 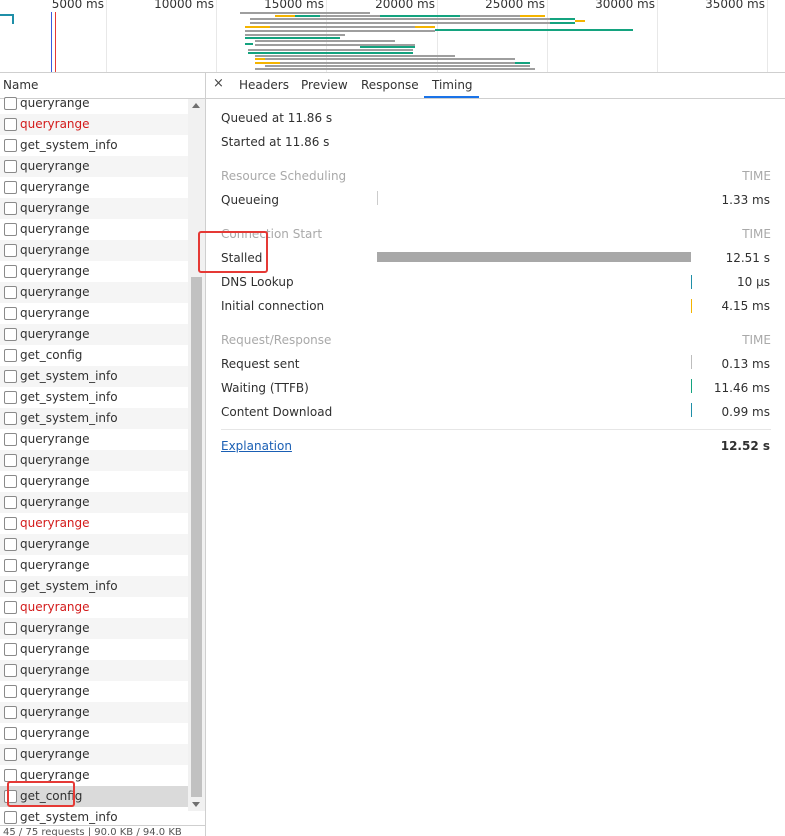 What do you see at coordinates (69, 376) in the screenshot?
I see `request-name: get_system_info` at bounding box center [69, 376].